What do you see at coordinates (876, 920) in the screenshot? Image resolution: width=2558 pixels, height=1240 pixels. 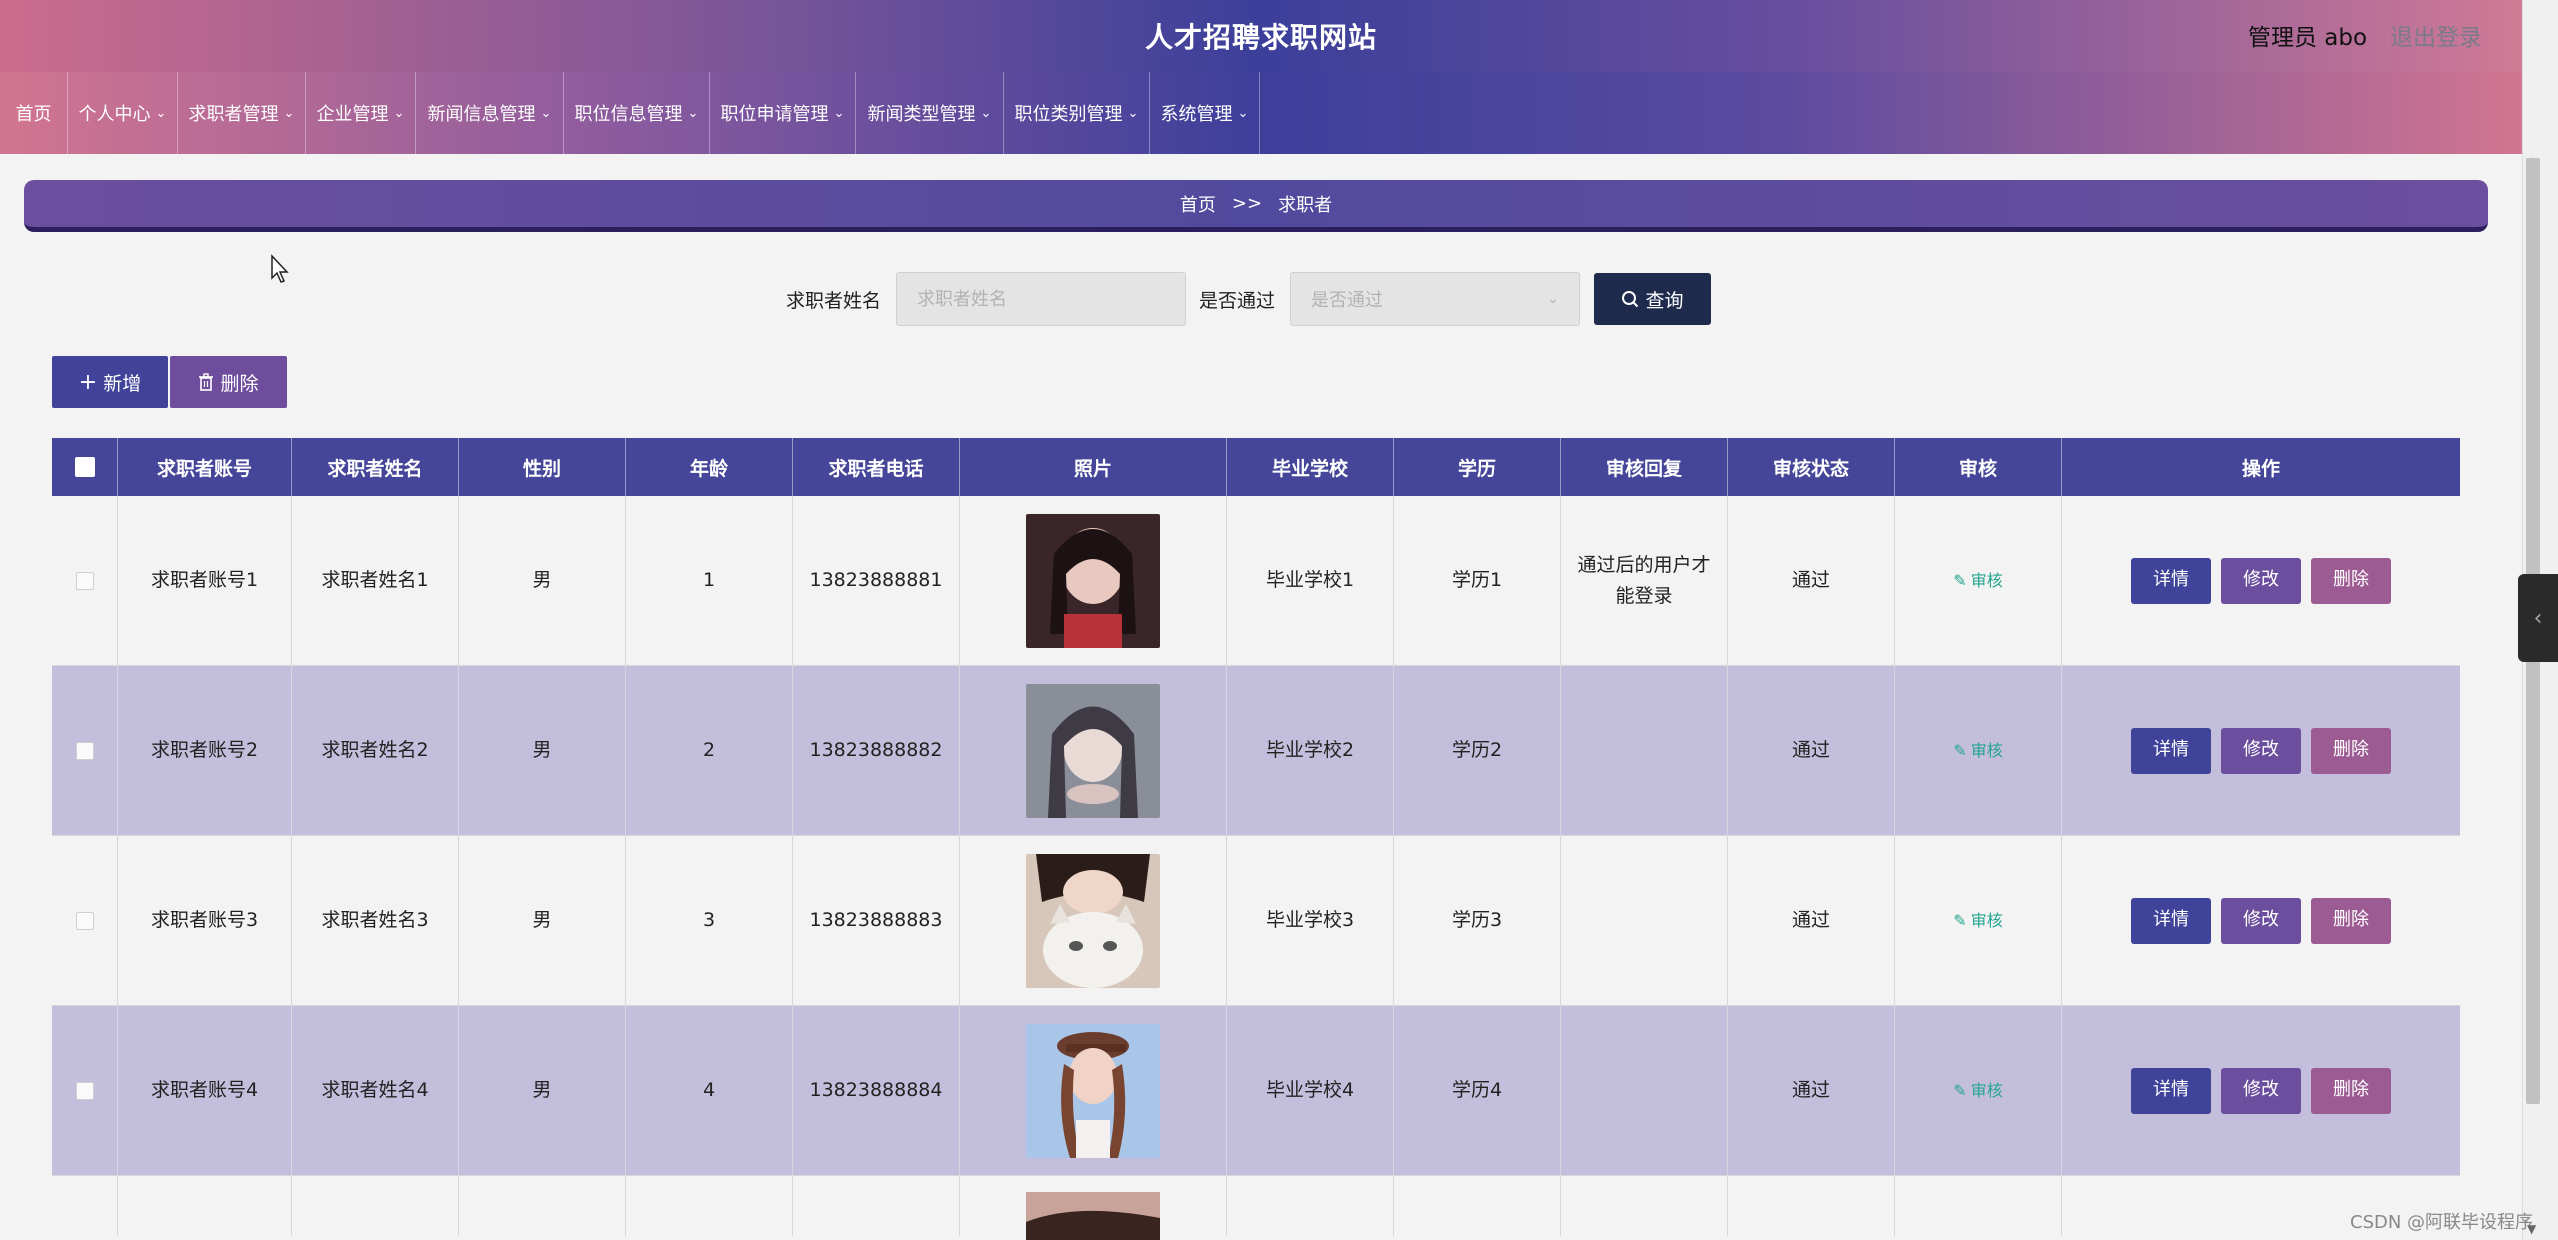 I see `cell-phone: 13823888883` at bounding box center [876, 920].